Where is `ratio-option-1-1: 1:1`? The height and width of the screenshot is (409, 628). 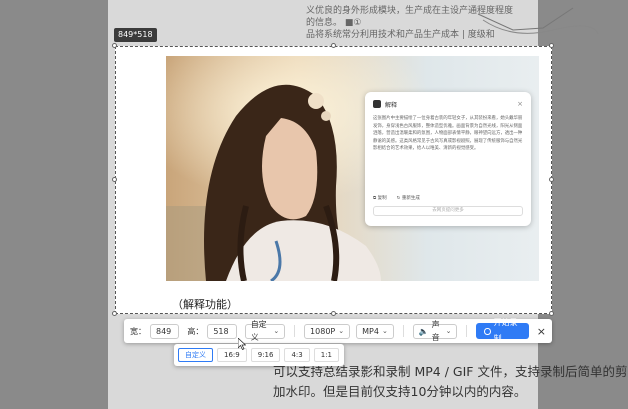 ratio-option-1-1: 1:1 is located at coordinates (326, 355).